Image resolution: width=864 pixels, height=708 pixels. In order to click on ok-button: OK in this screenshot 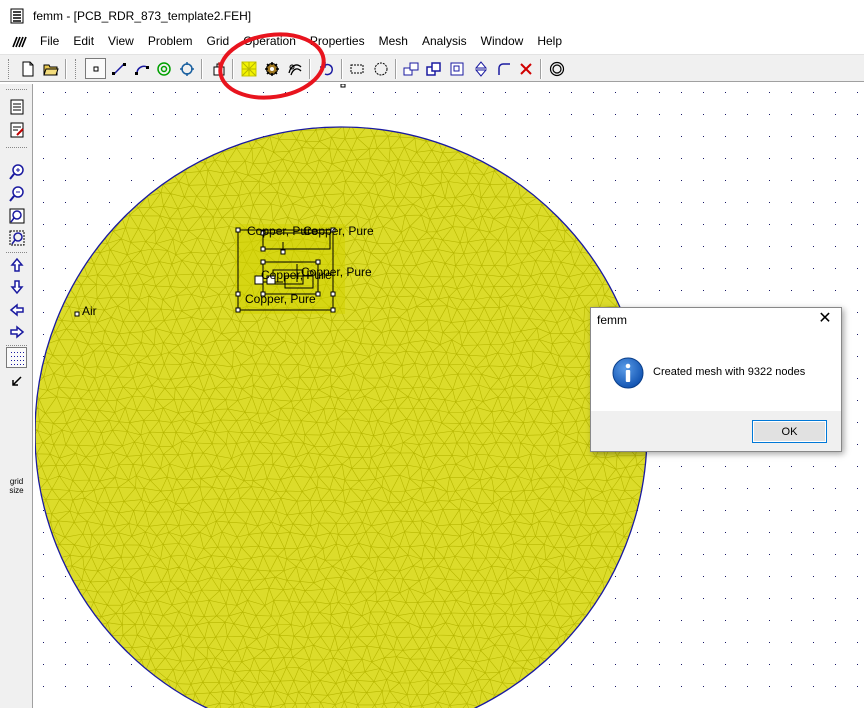, I will do `click(789, 431)`.